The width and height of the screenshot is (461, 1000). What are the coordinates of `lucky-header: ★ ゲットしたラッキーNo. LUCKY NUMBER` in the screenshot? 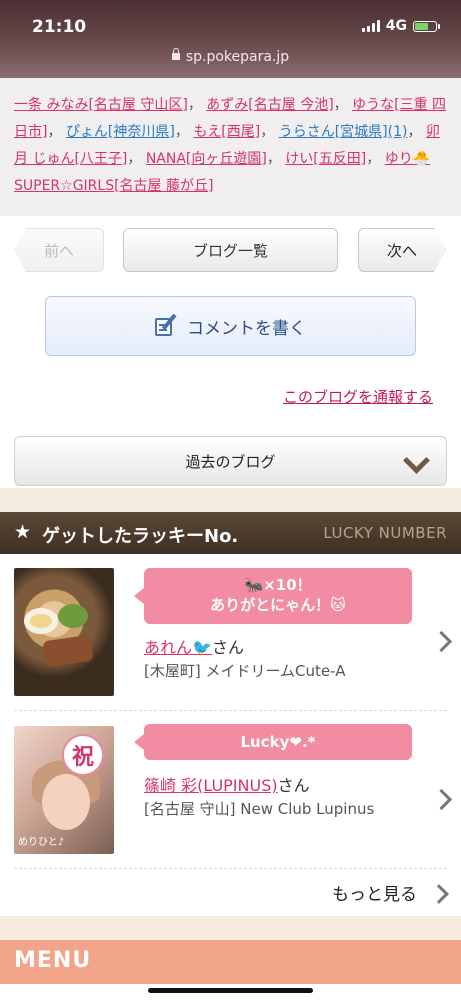 It's located at (230, 533).